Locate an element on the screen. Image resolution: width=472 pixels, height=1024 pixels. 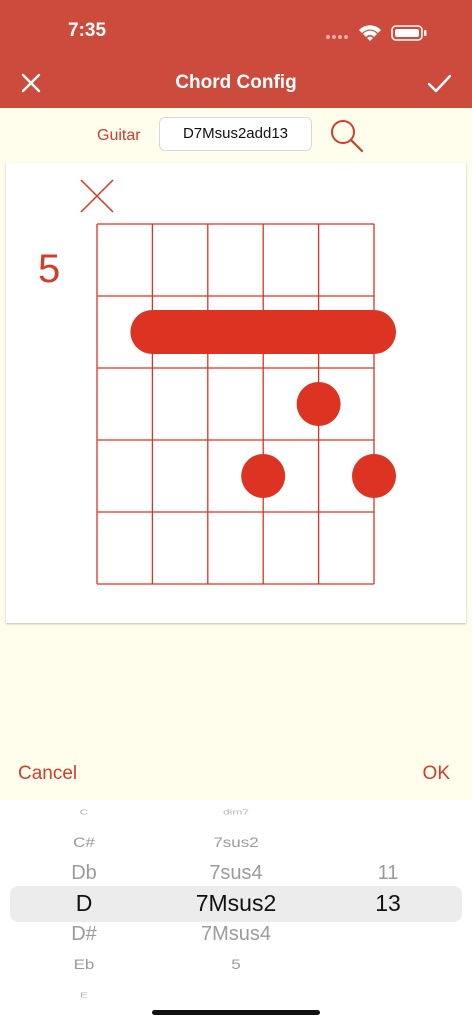
picker-option-root: Db is located at coordinates (84, 873).